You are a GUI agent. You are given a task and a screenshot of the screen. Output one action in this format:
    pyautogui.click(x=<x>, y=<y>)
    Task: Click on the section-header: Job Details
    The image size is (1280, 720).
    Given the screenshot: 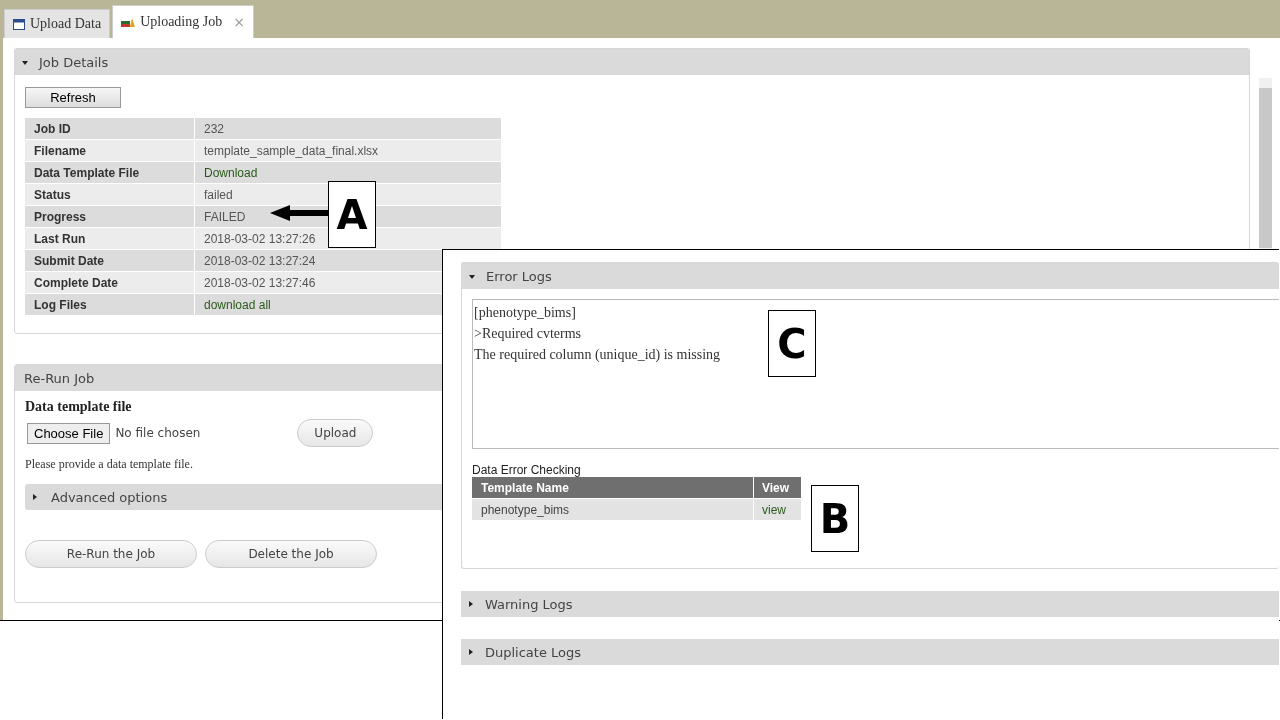 What is the action you would take?
    pyautogui.click(x=632, y=62)
    